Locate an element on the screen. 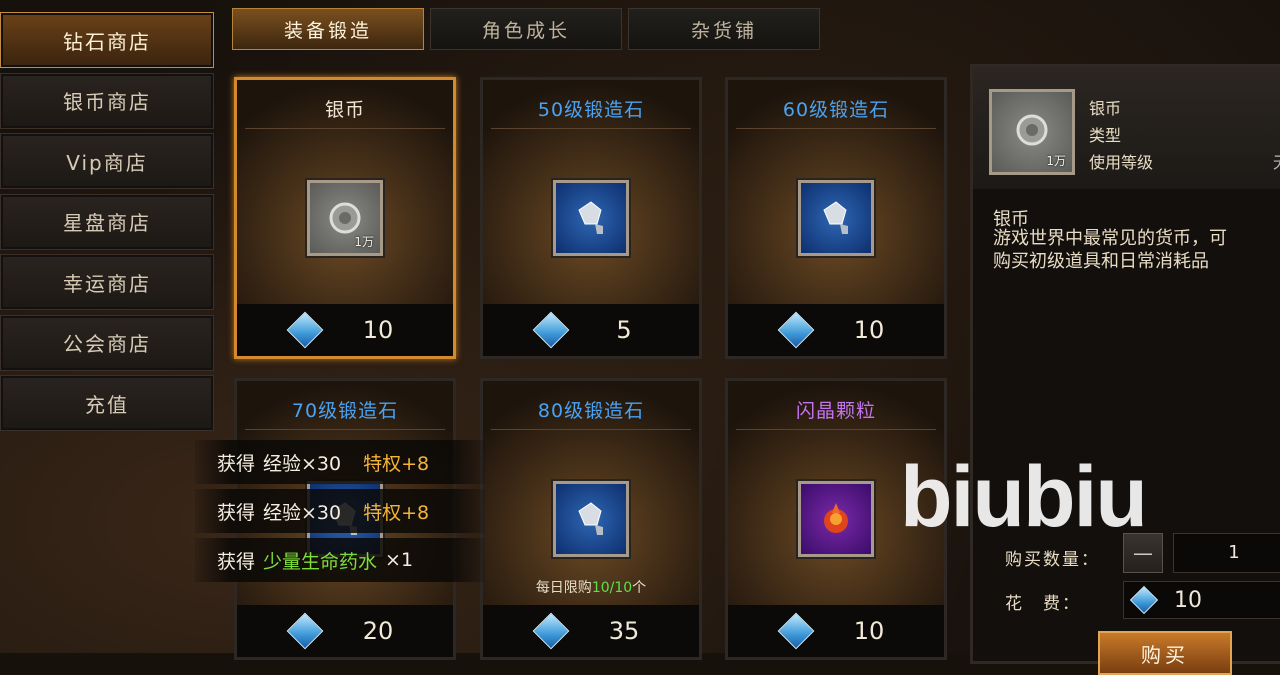  item-name: 70级锻造石 is located at coordinates (345, 411).